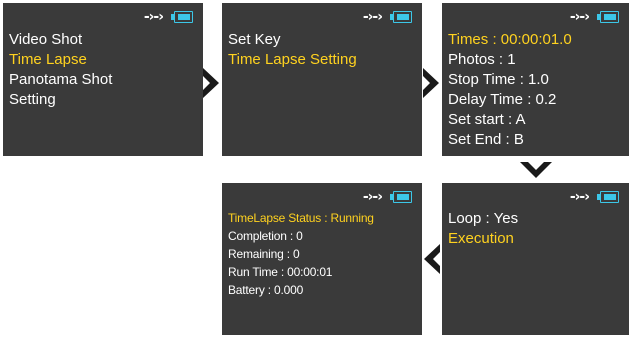  I want to click on status-line-remaining: Remaining : 0, so click(264, 254).